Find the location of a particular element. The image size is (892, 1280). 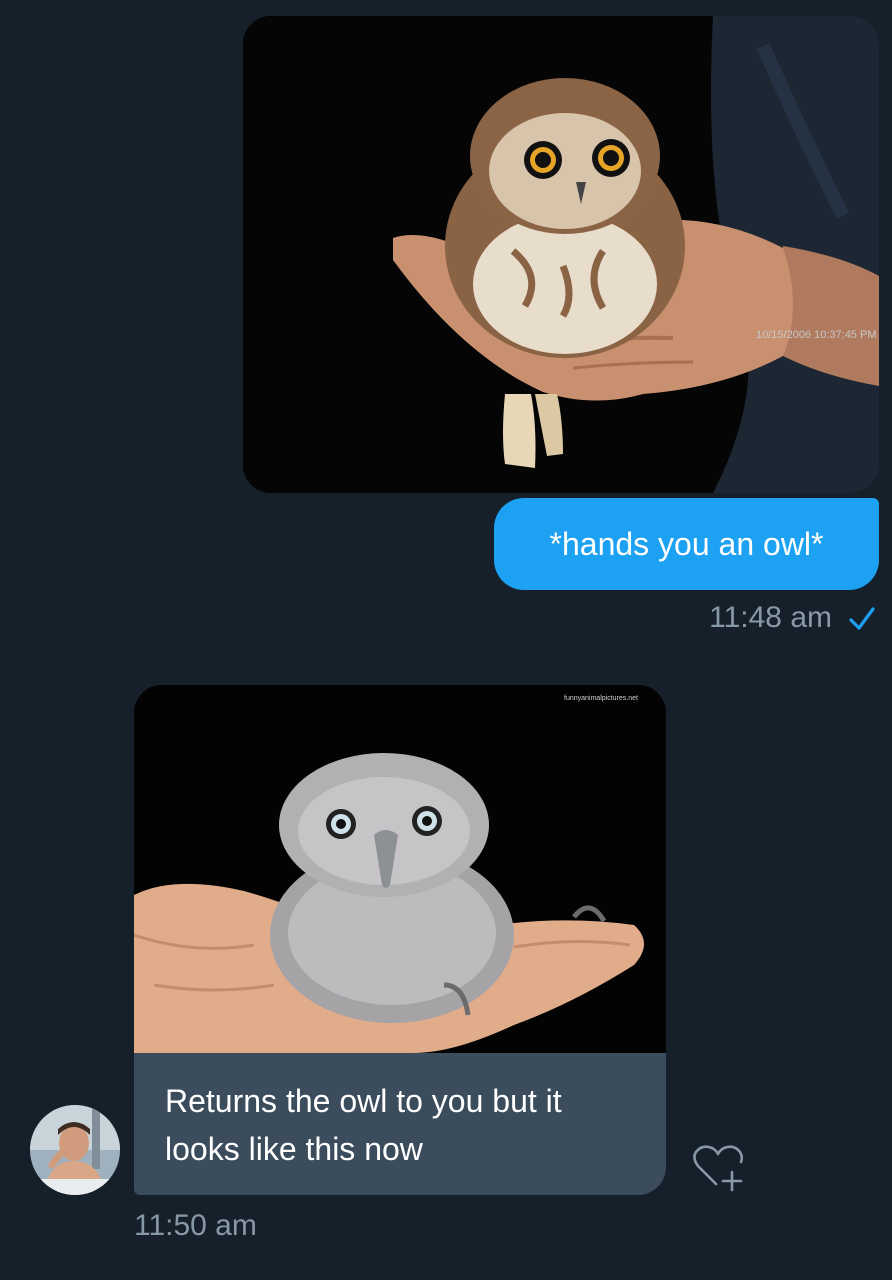

heart-plus-icon is located at coordinates (718, 1167).